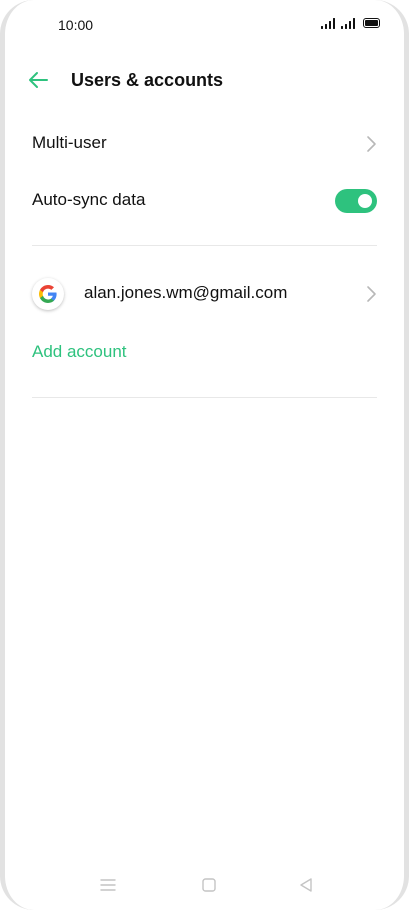 The width and height of the screenshot is (409, 910). I want to click on home-button, so click(209, 885).